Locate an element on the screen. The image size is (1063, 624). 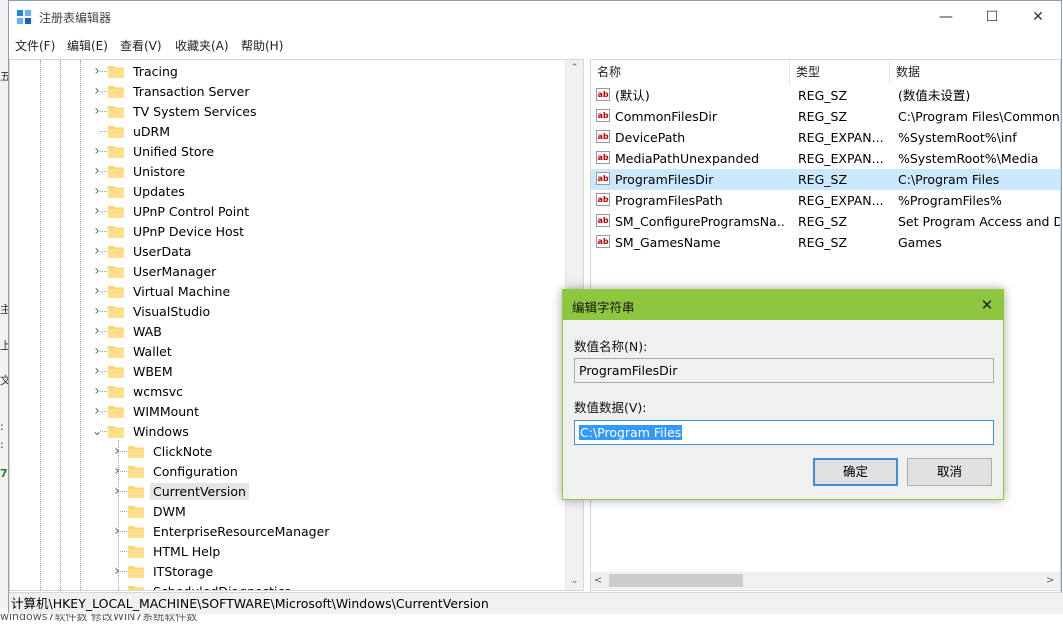
tree-node: uDRM is located at coordinates (131, 131).